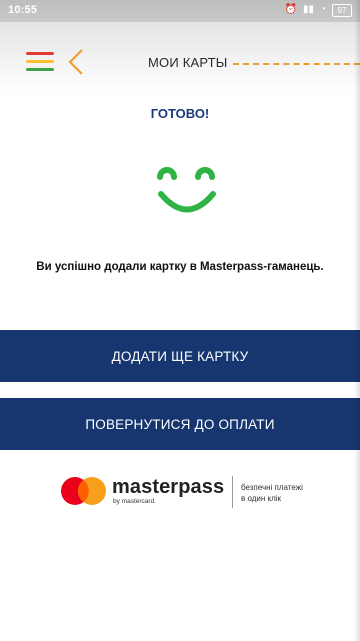  What do you see at coordinates (308, 9) in the screenshot?
I see `signal-icon: ▮▮` at bounding box center [308, 9].